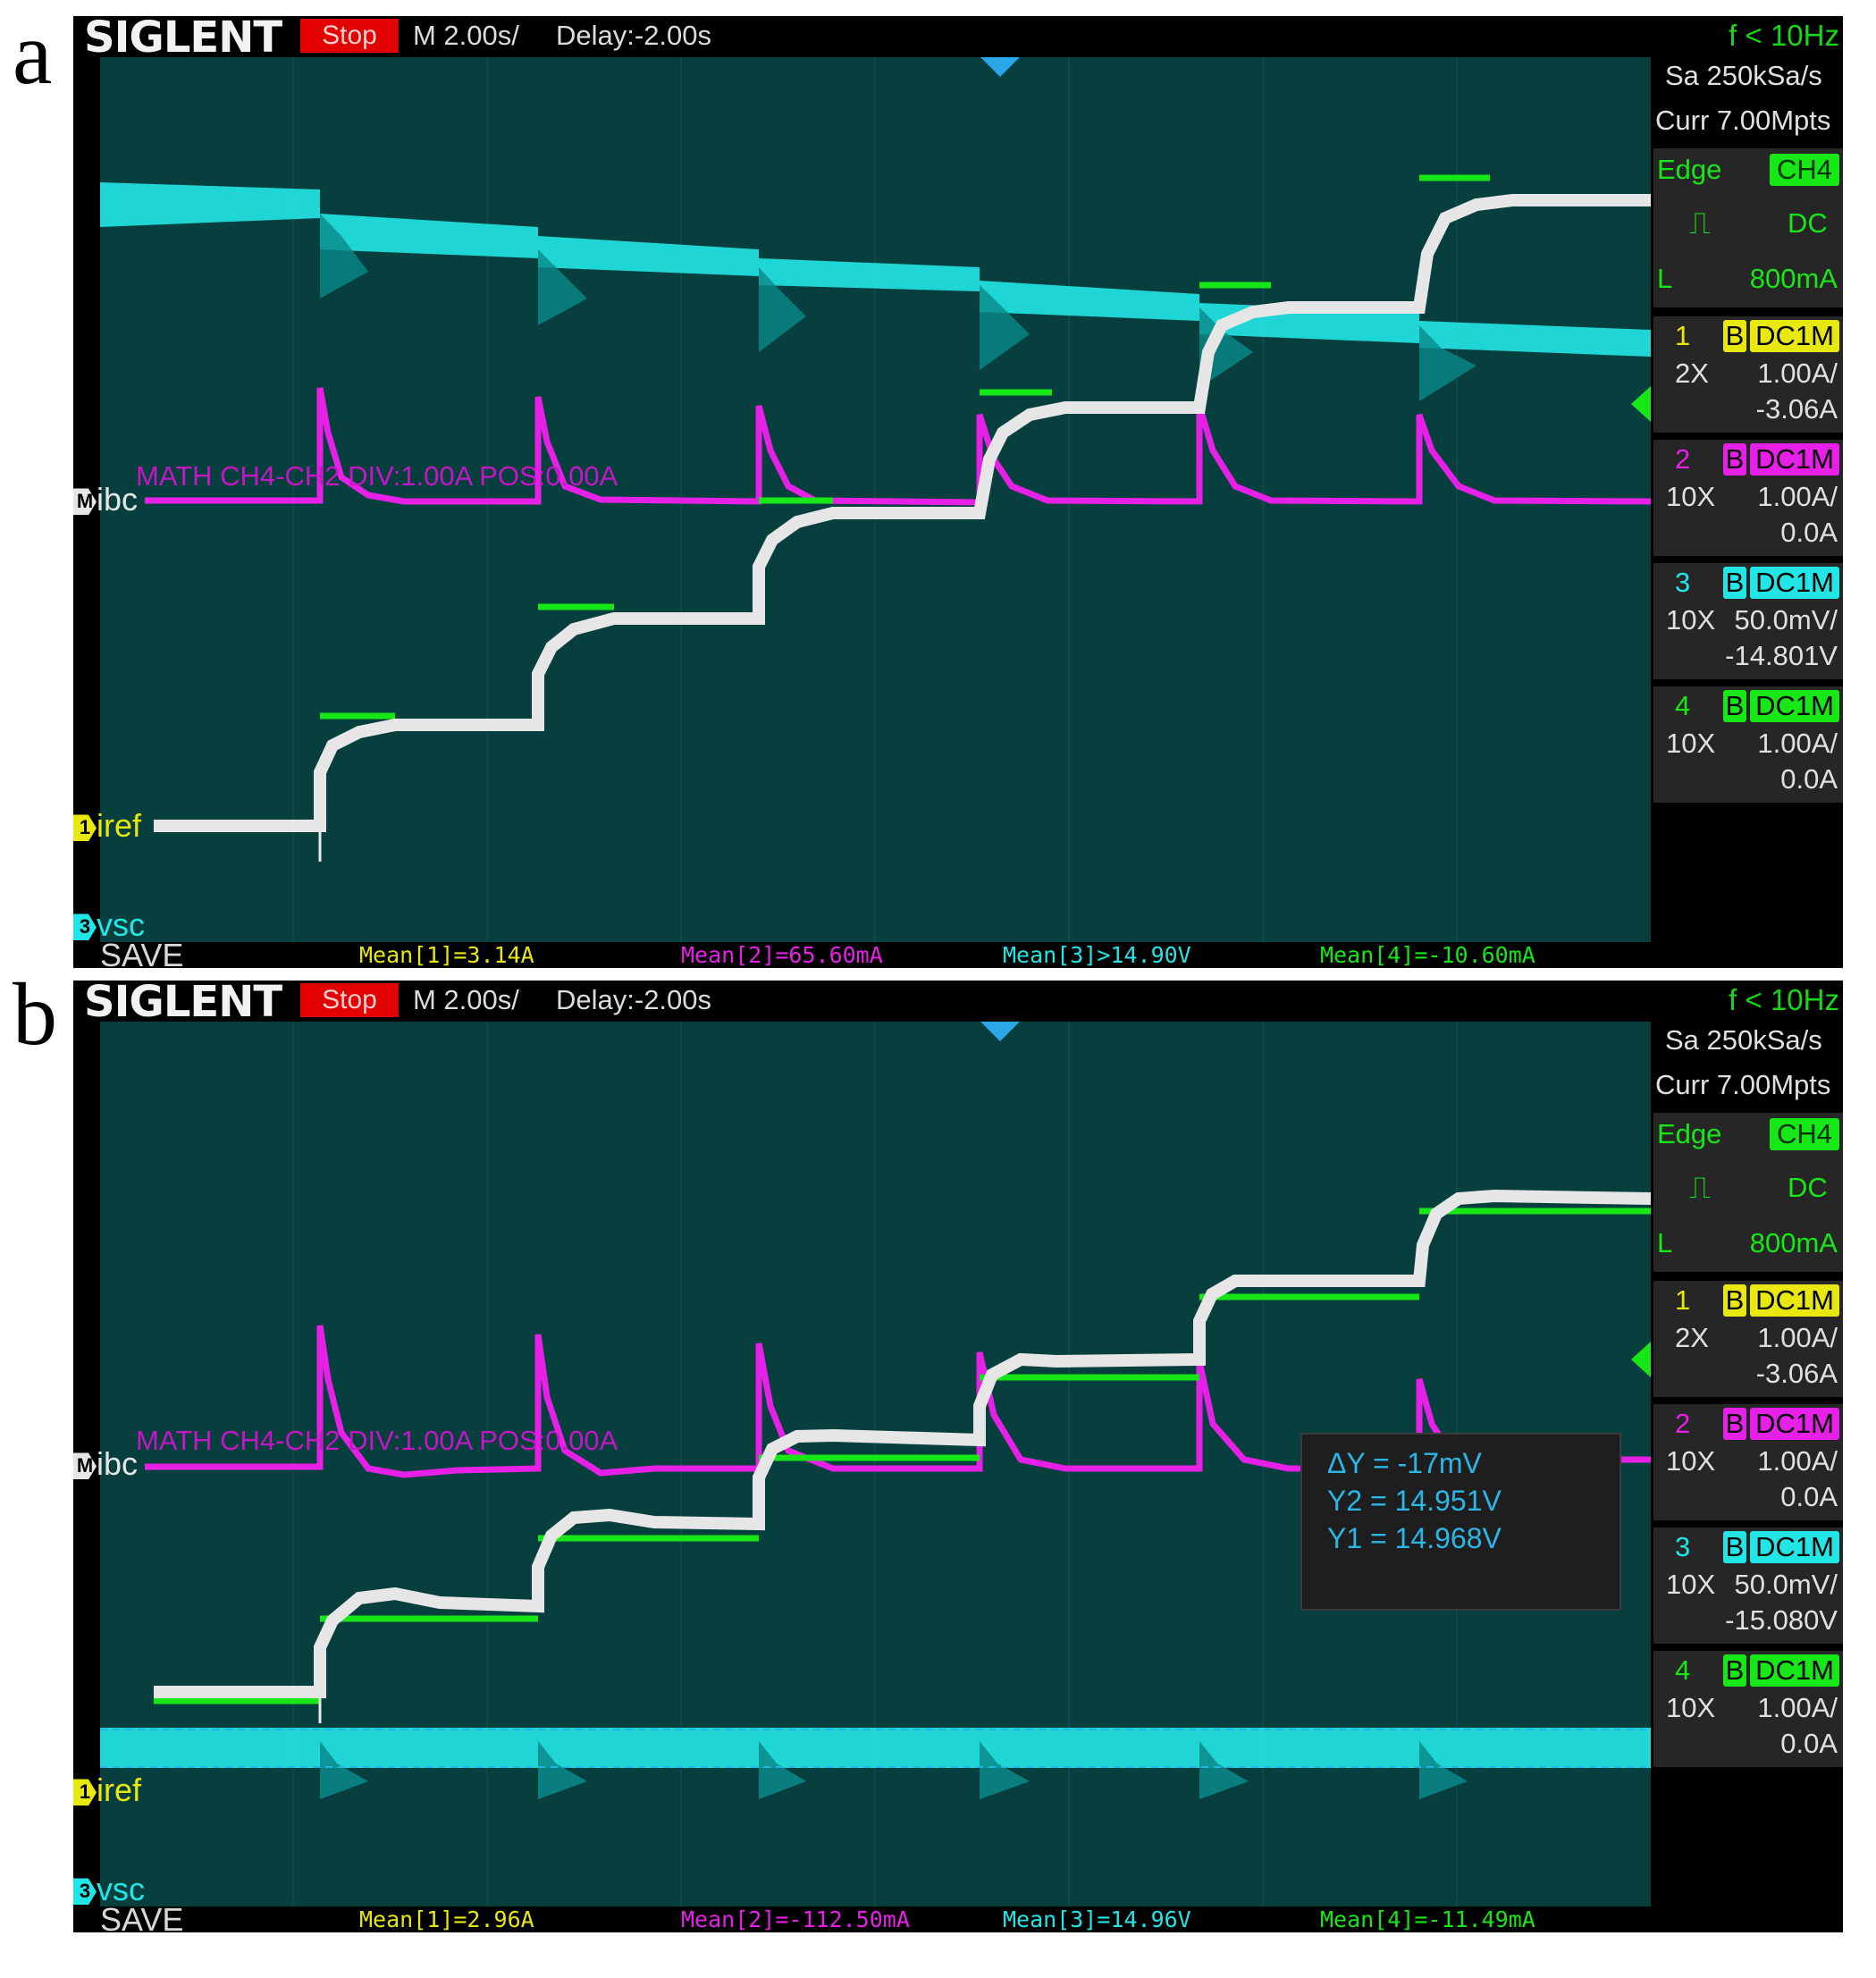 The image size is (1876, 1978). Describe the element at coordinates (1700, 223) in the screenshot. I see `rising-edge-icon: ⎍` at that location.